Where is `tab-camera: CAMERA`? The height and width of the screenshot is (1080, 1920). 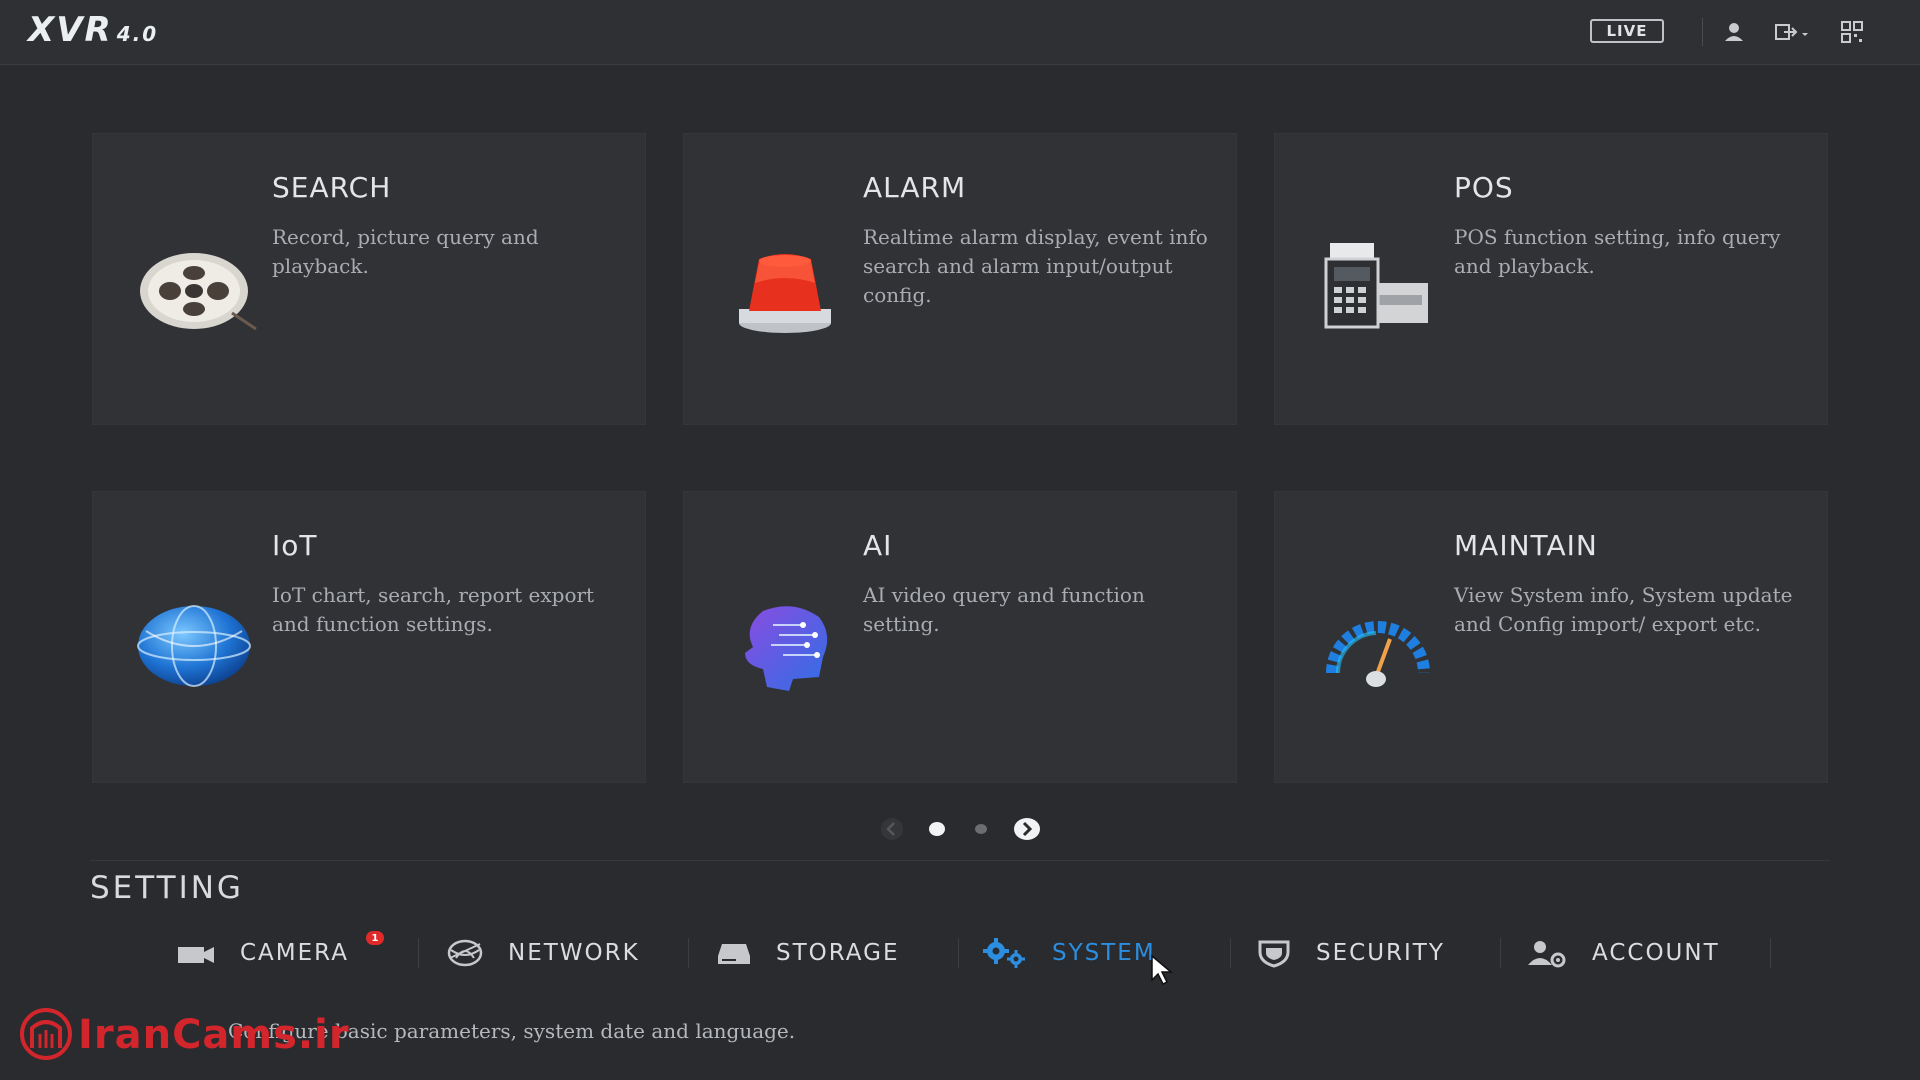 tab-camera: CAMERA is located at coordinates (262, 953).